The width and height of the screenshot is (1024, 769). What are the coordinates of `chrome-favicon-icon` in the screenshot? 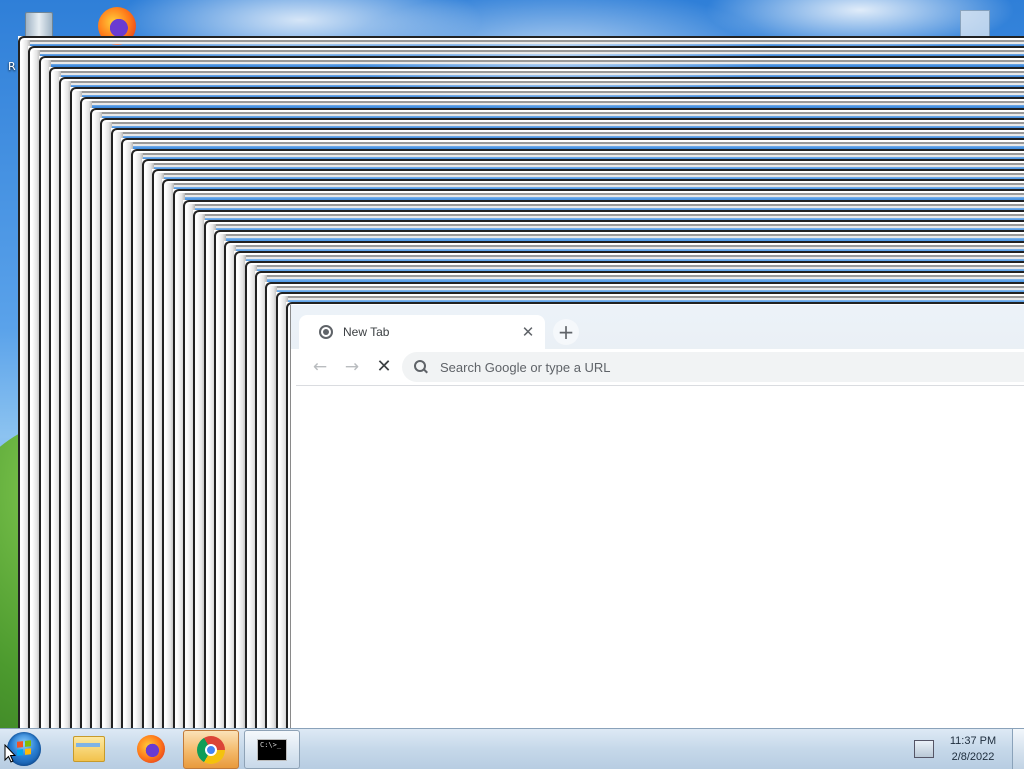 It's located at (326, 332).